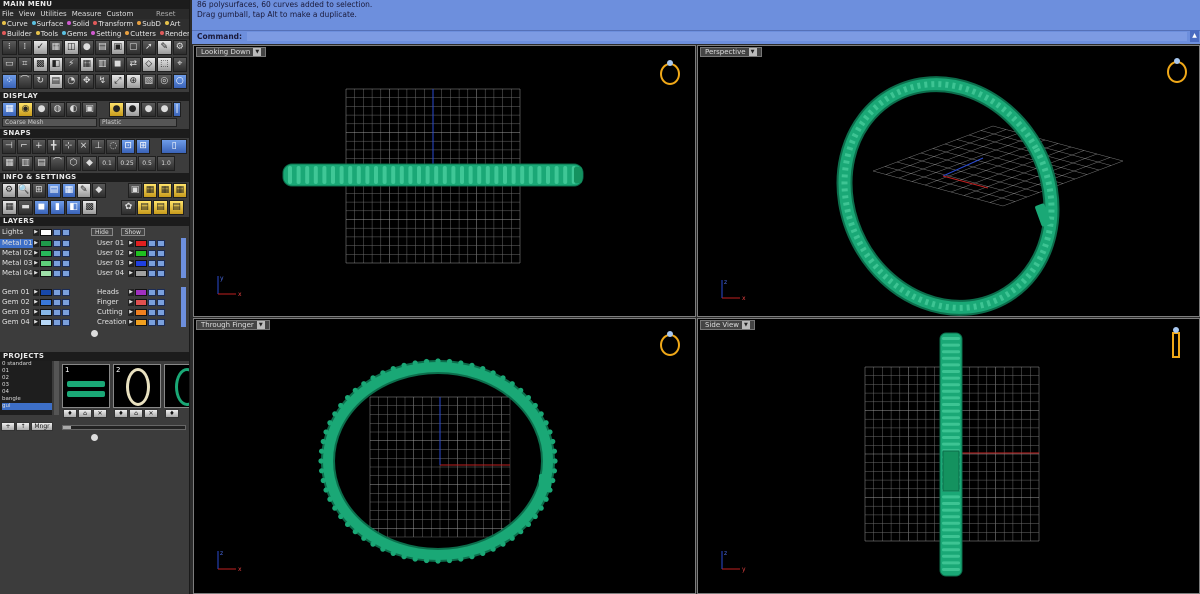 This screenshot has height=594, width=1200. Describe the element at coordinates (135, 190) in the screenshot. I see `render-info-icon: ▣` at that location.